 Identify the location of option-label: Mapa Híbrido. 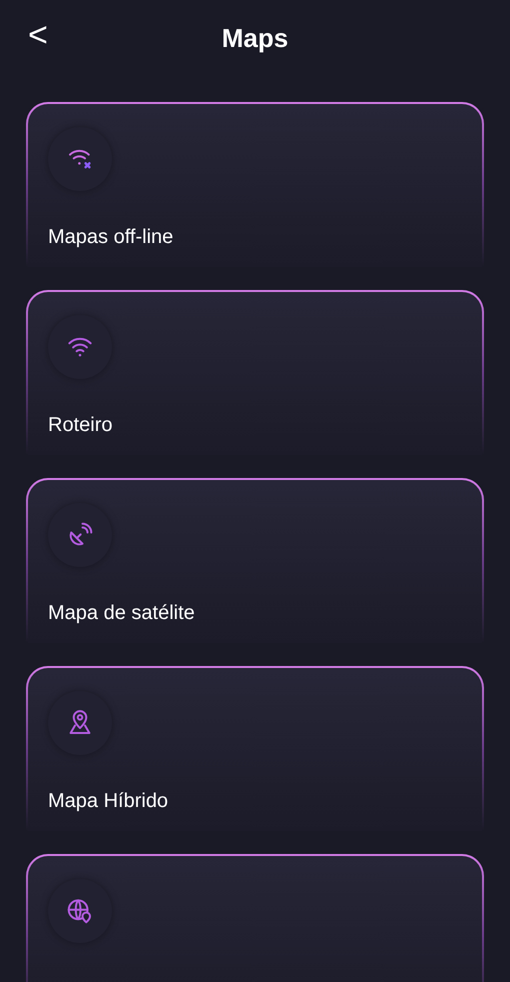
(109, 801).